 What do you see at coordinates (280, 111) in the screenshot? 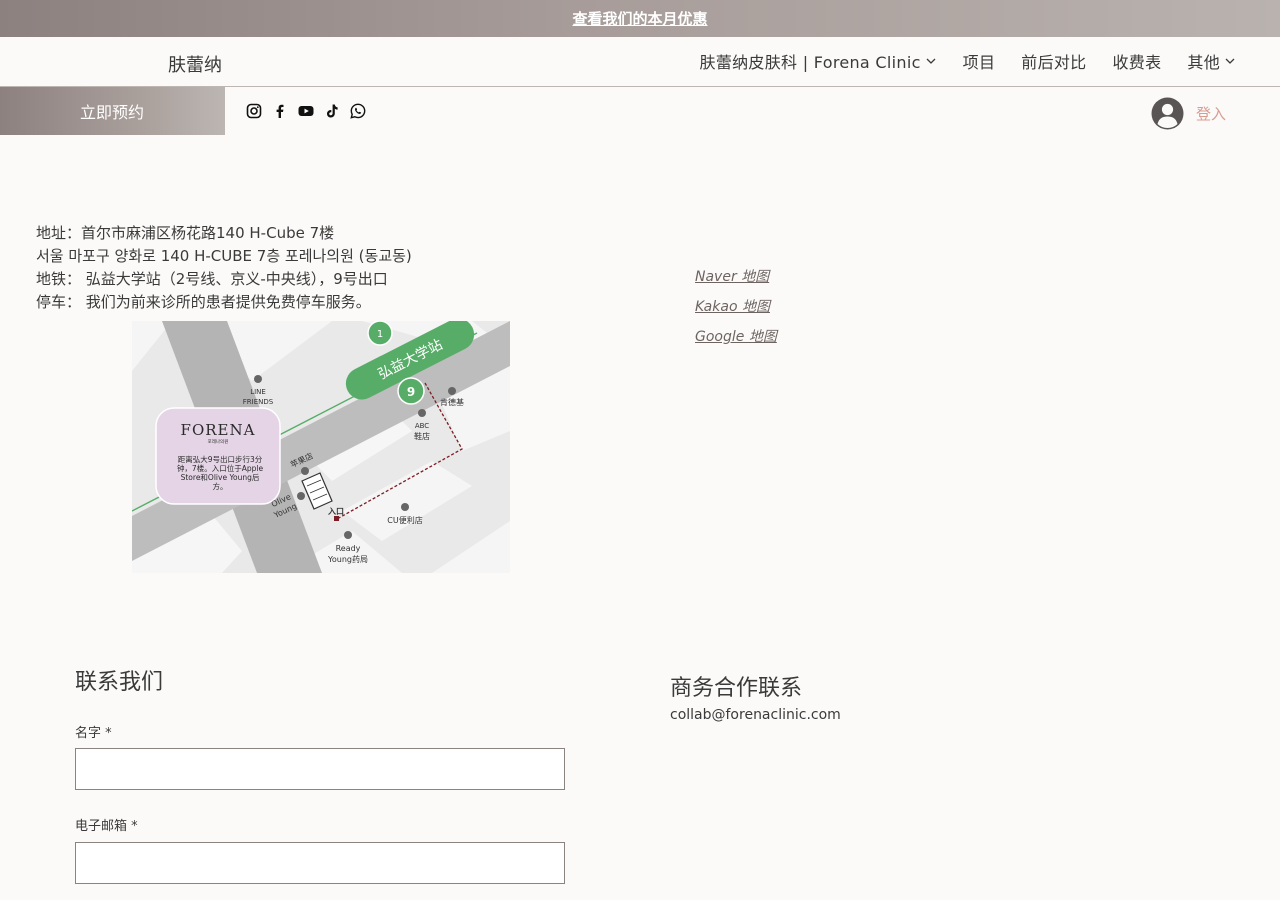
I see `facebook-icon` at bounding box center [280, 111].